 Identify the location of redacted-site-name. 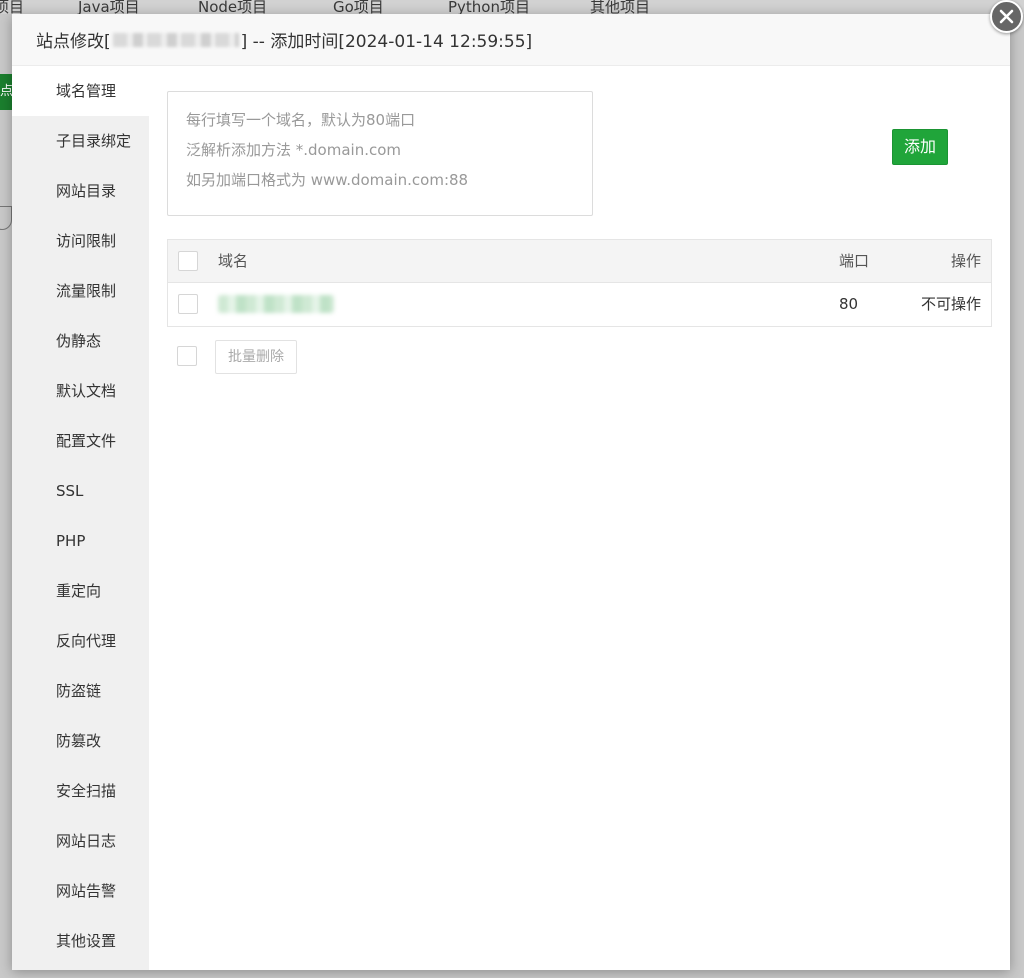
(175, 39).